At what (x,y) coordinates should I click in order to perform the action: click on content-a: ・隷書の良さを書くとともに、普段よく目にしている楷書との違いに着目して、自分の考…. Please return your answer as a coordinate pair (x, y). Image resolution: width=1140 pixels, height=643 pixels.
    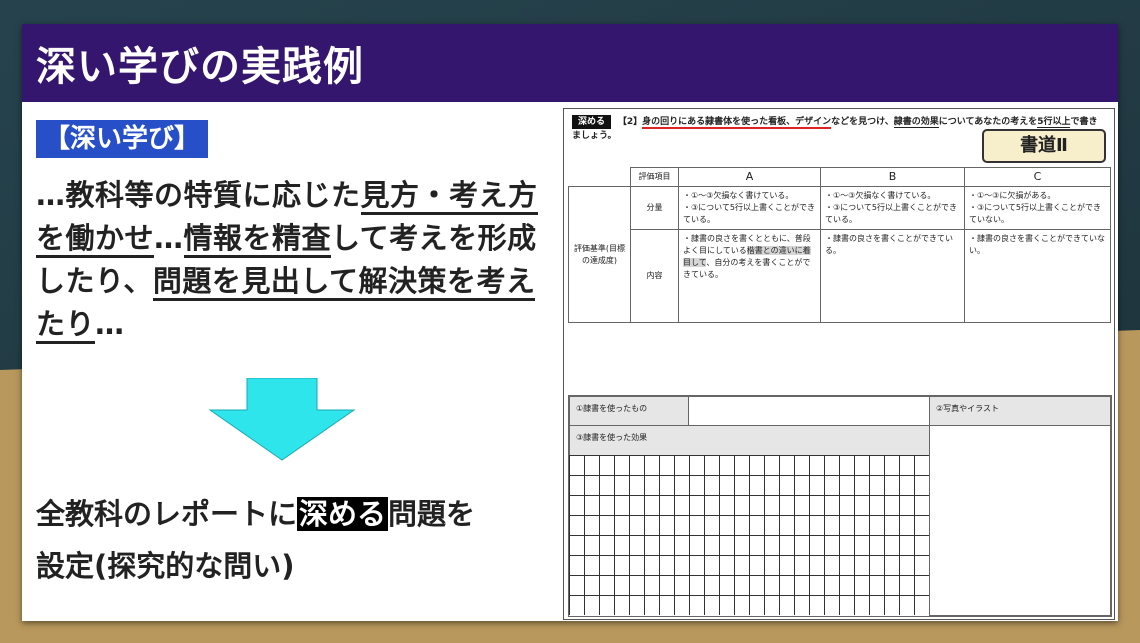
    Looking at the image, I should click on (749, 276).